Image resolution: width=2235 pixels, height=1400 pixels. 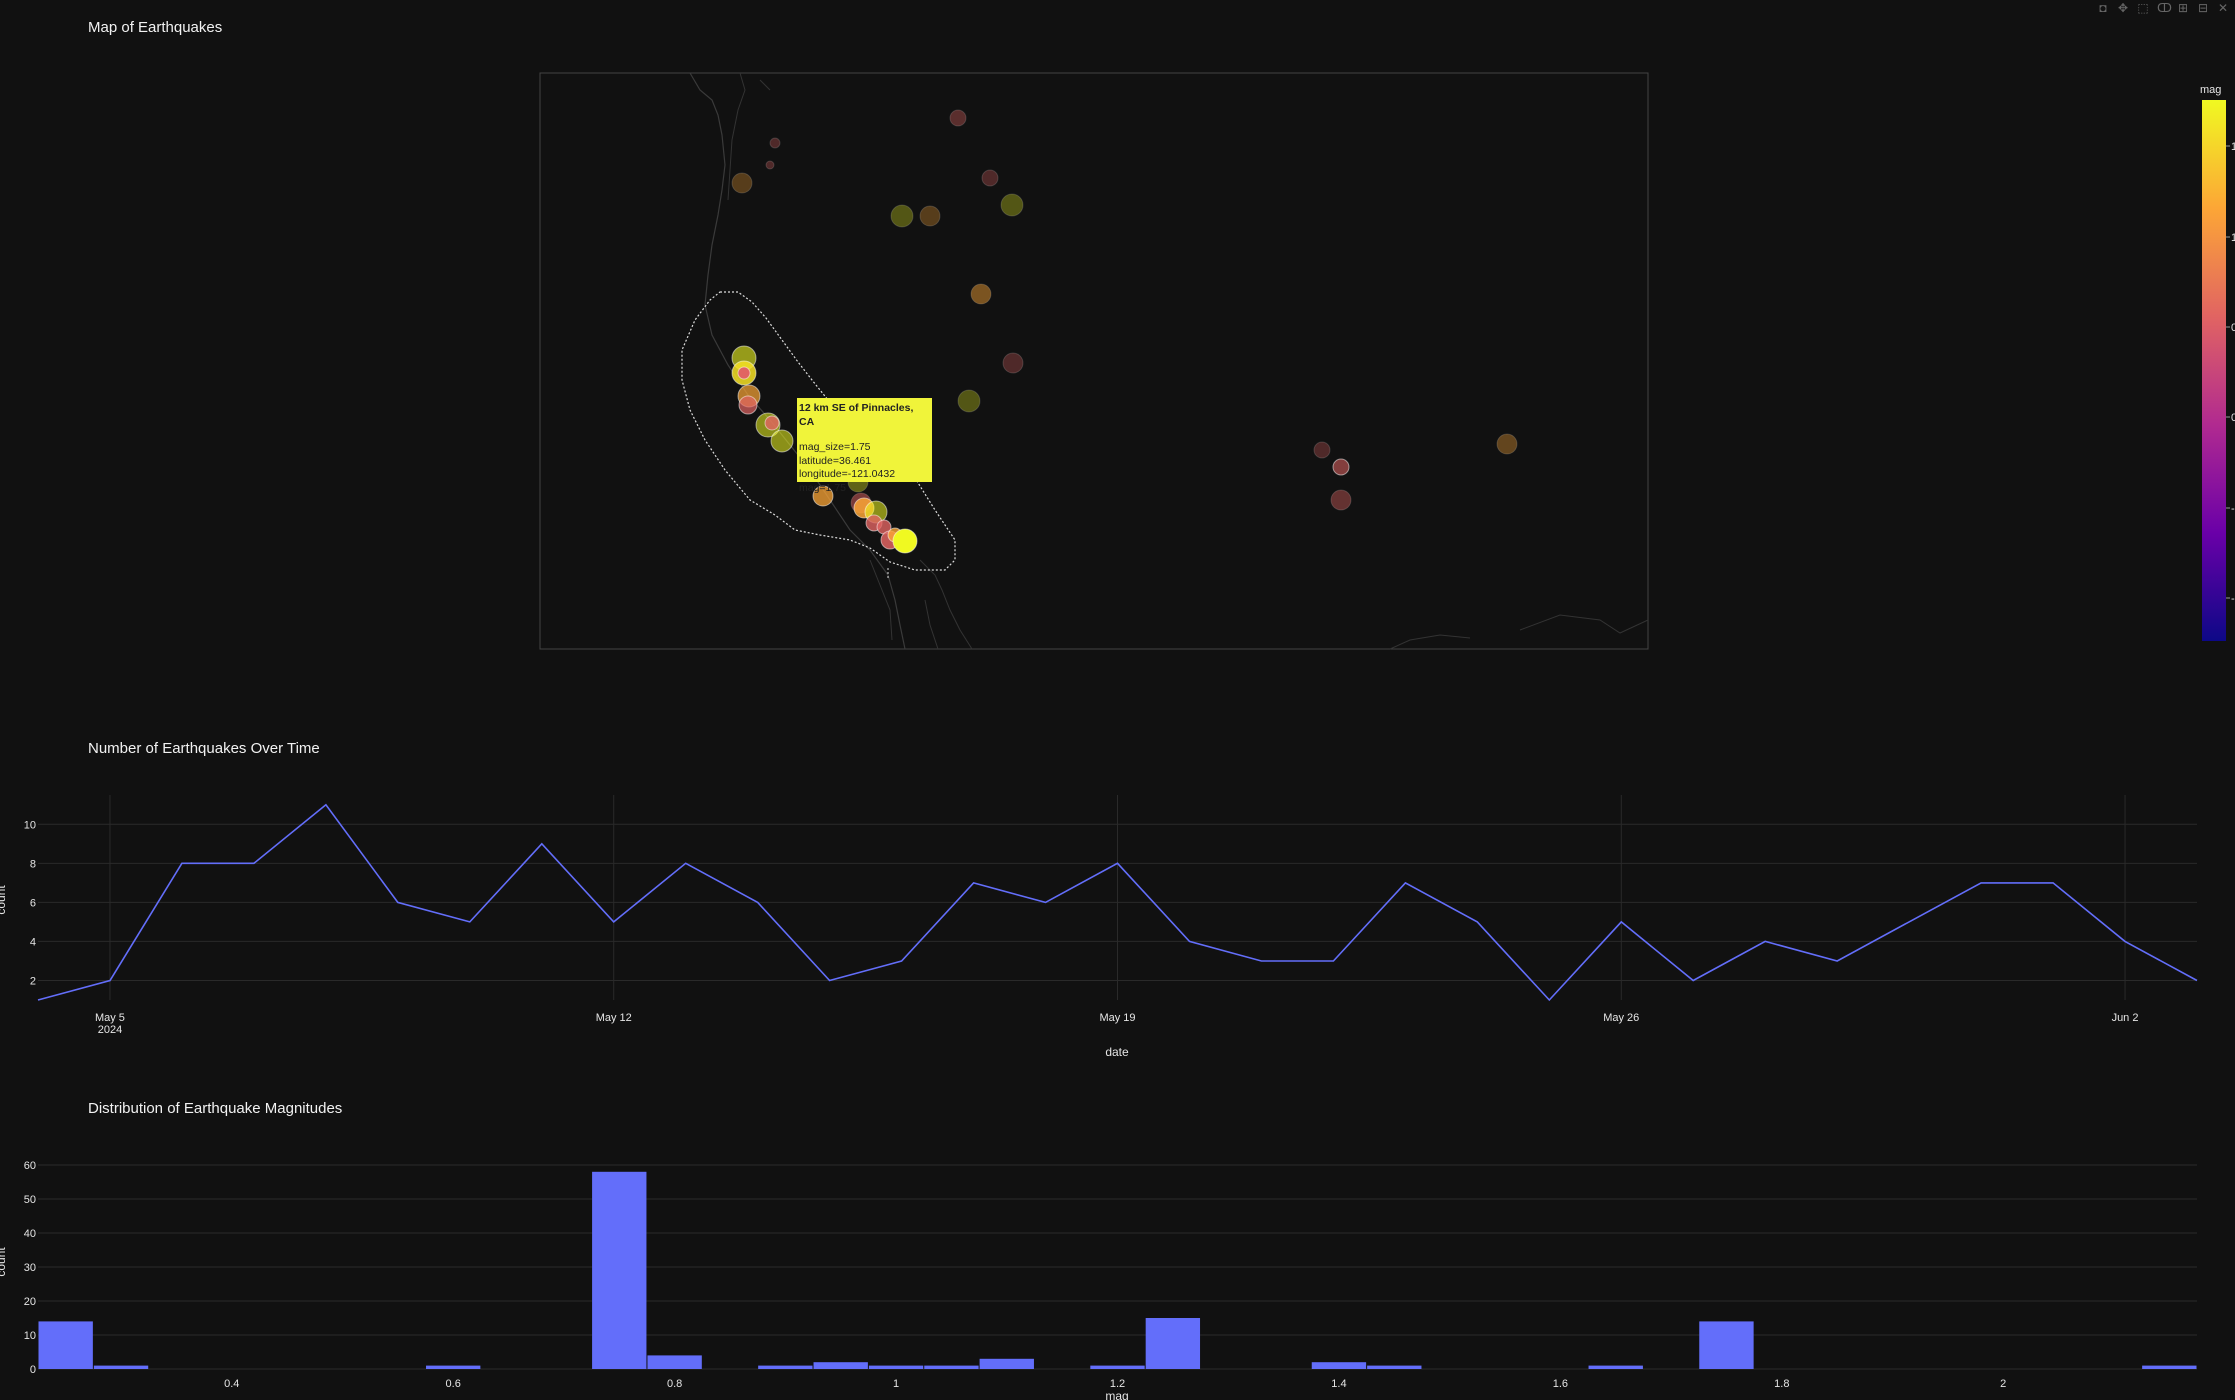 I want to click on hist-x-tick-label: 0.8, so click(x=674, y=1384).